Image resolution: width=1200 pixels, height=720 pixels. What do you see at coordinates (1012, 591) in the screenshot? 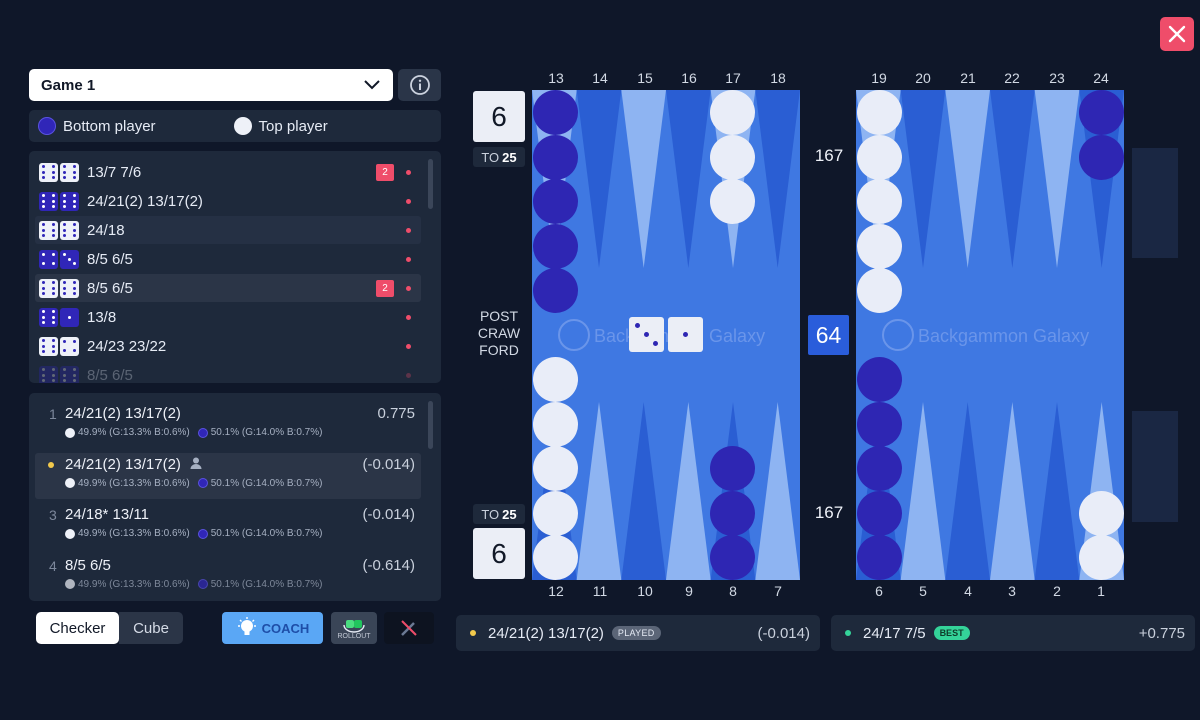
I see `point-number-bottom: 3` at bounding box center [1012, 591].